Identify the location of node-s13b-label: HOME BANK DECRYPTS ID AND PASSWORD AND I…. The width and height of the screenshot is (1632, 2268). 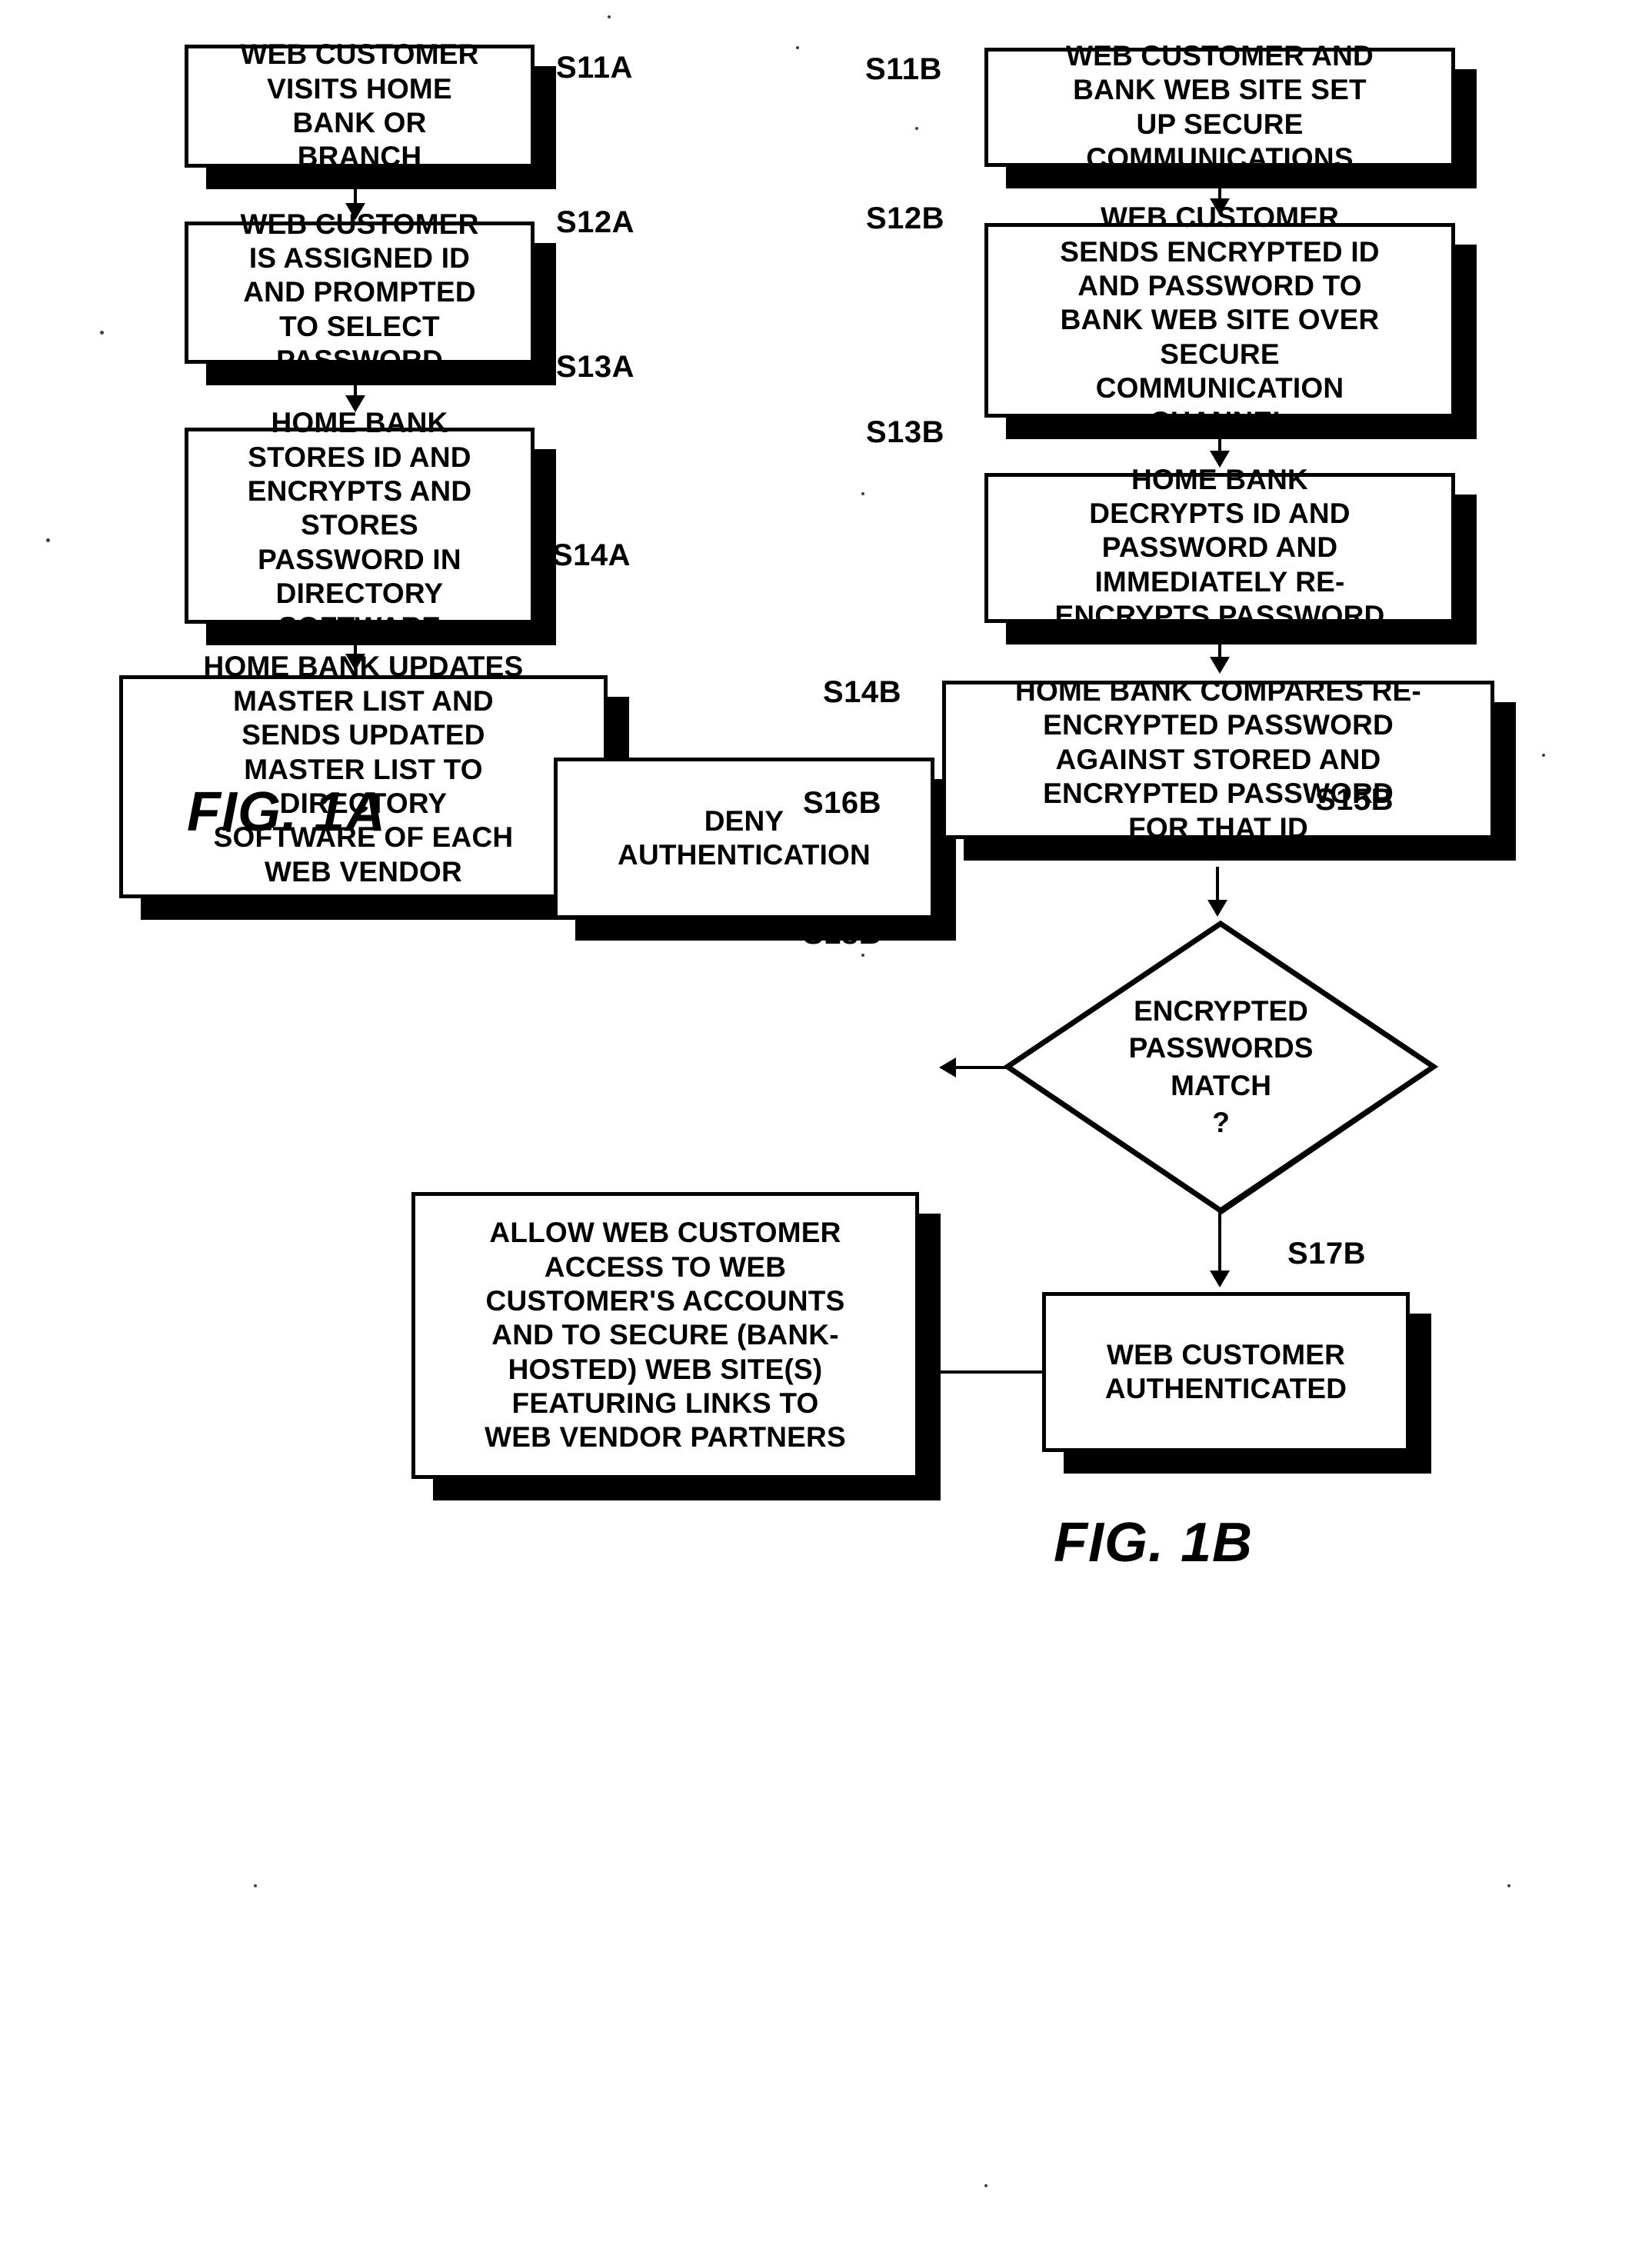
(1220, 547).